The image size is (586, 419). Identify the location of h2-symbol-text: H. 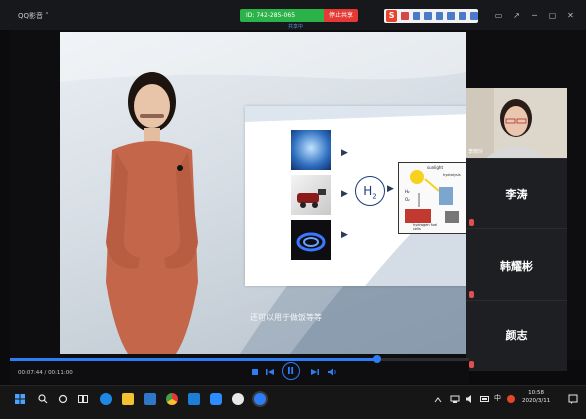
(368, 191).